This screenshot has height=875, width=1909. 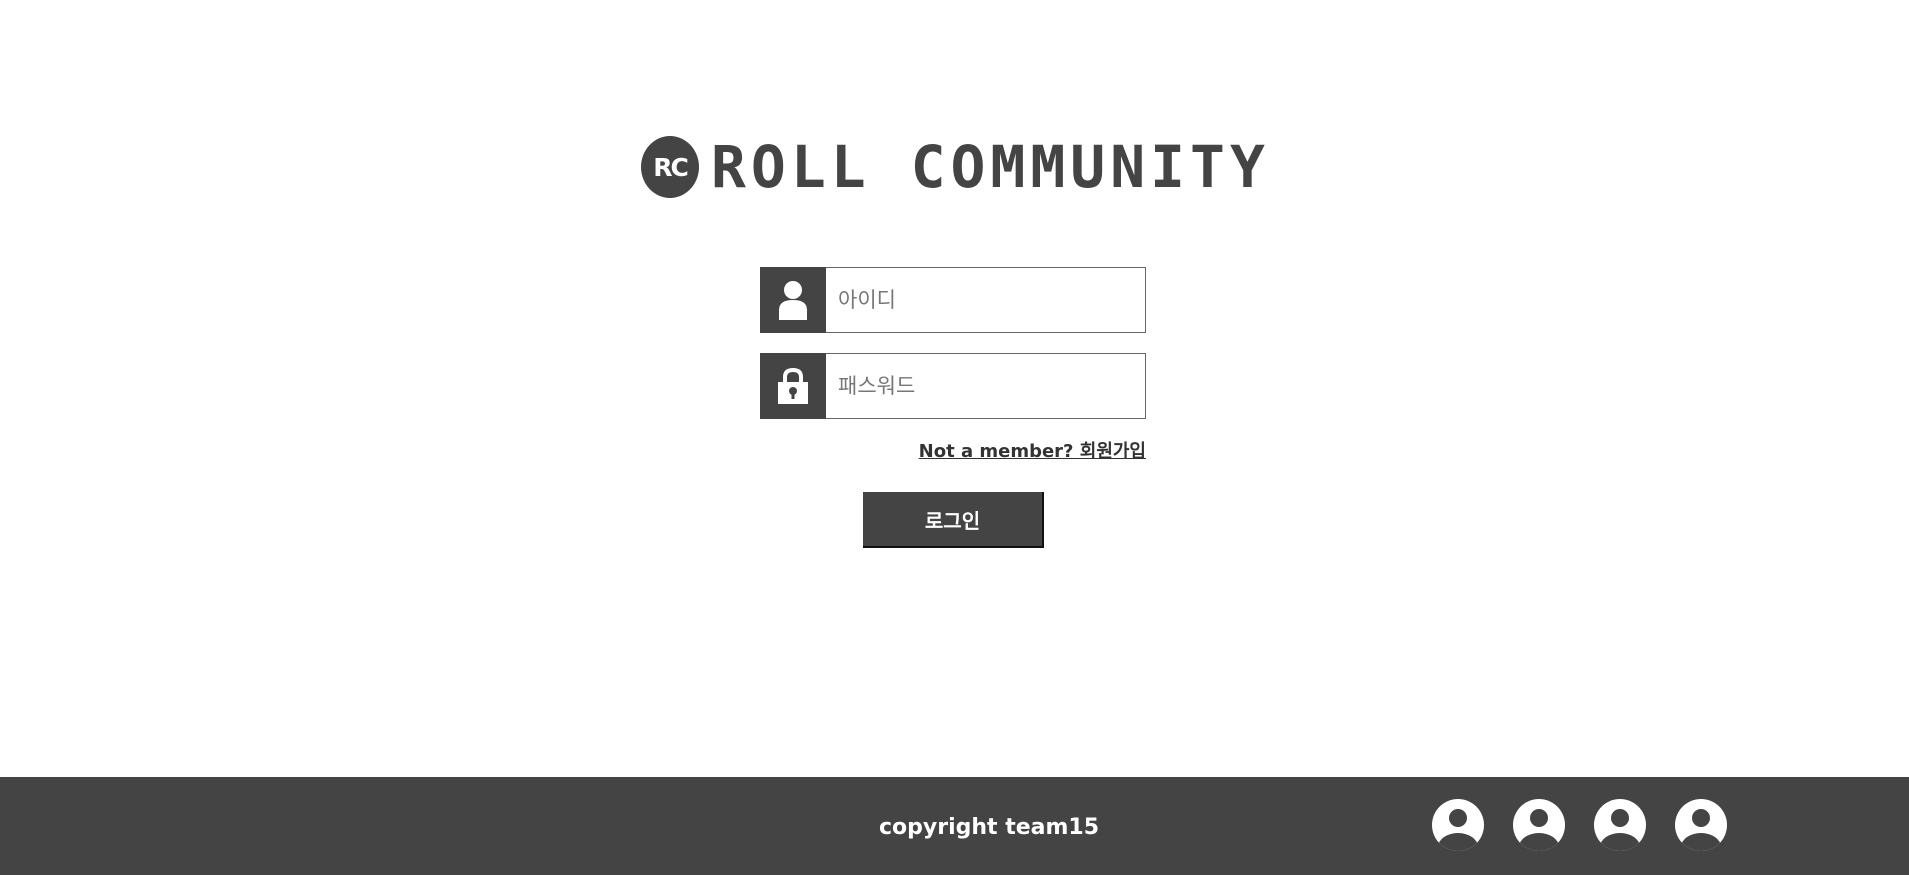 I want to click on logo-badge: RC, so click(x=670, y=167).